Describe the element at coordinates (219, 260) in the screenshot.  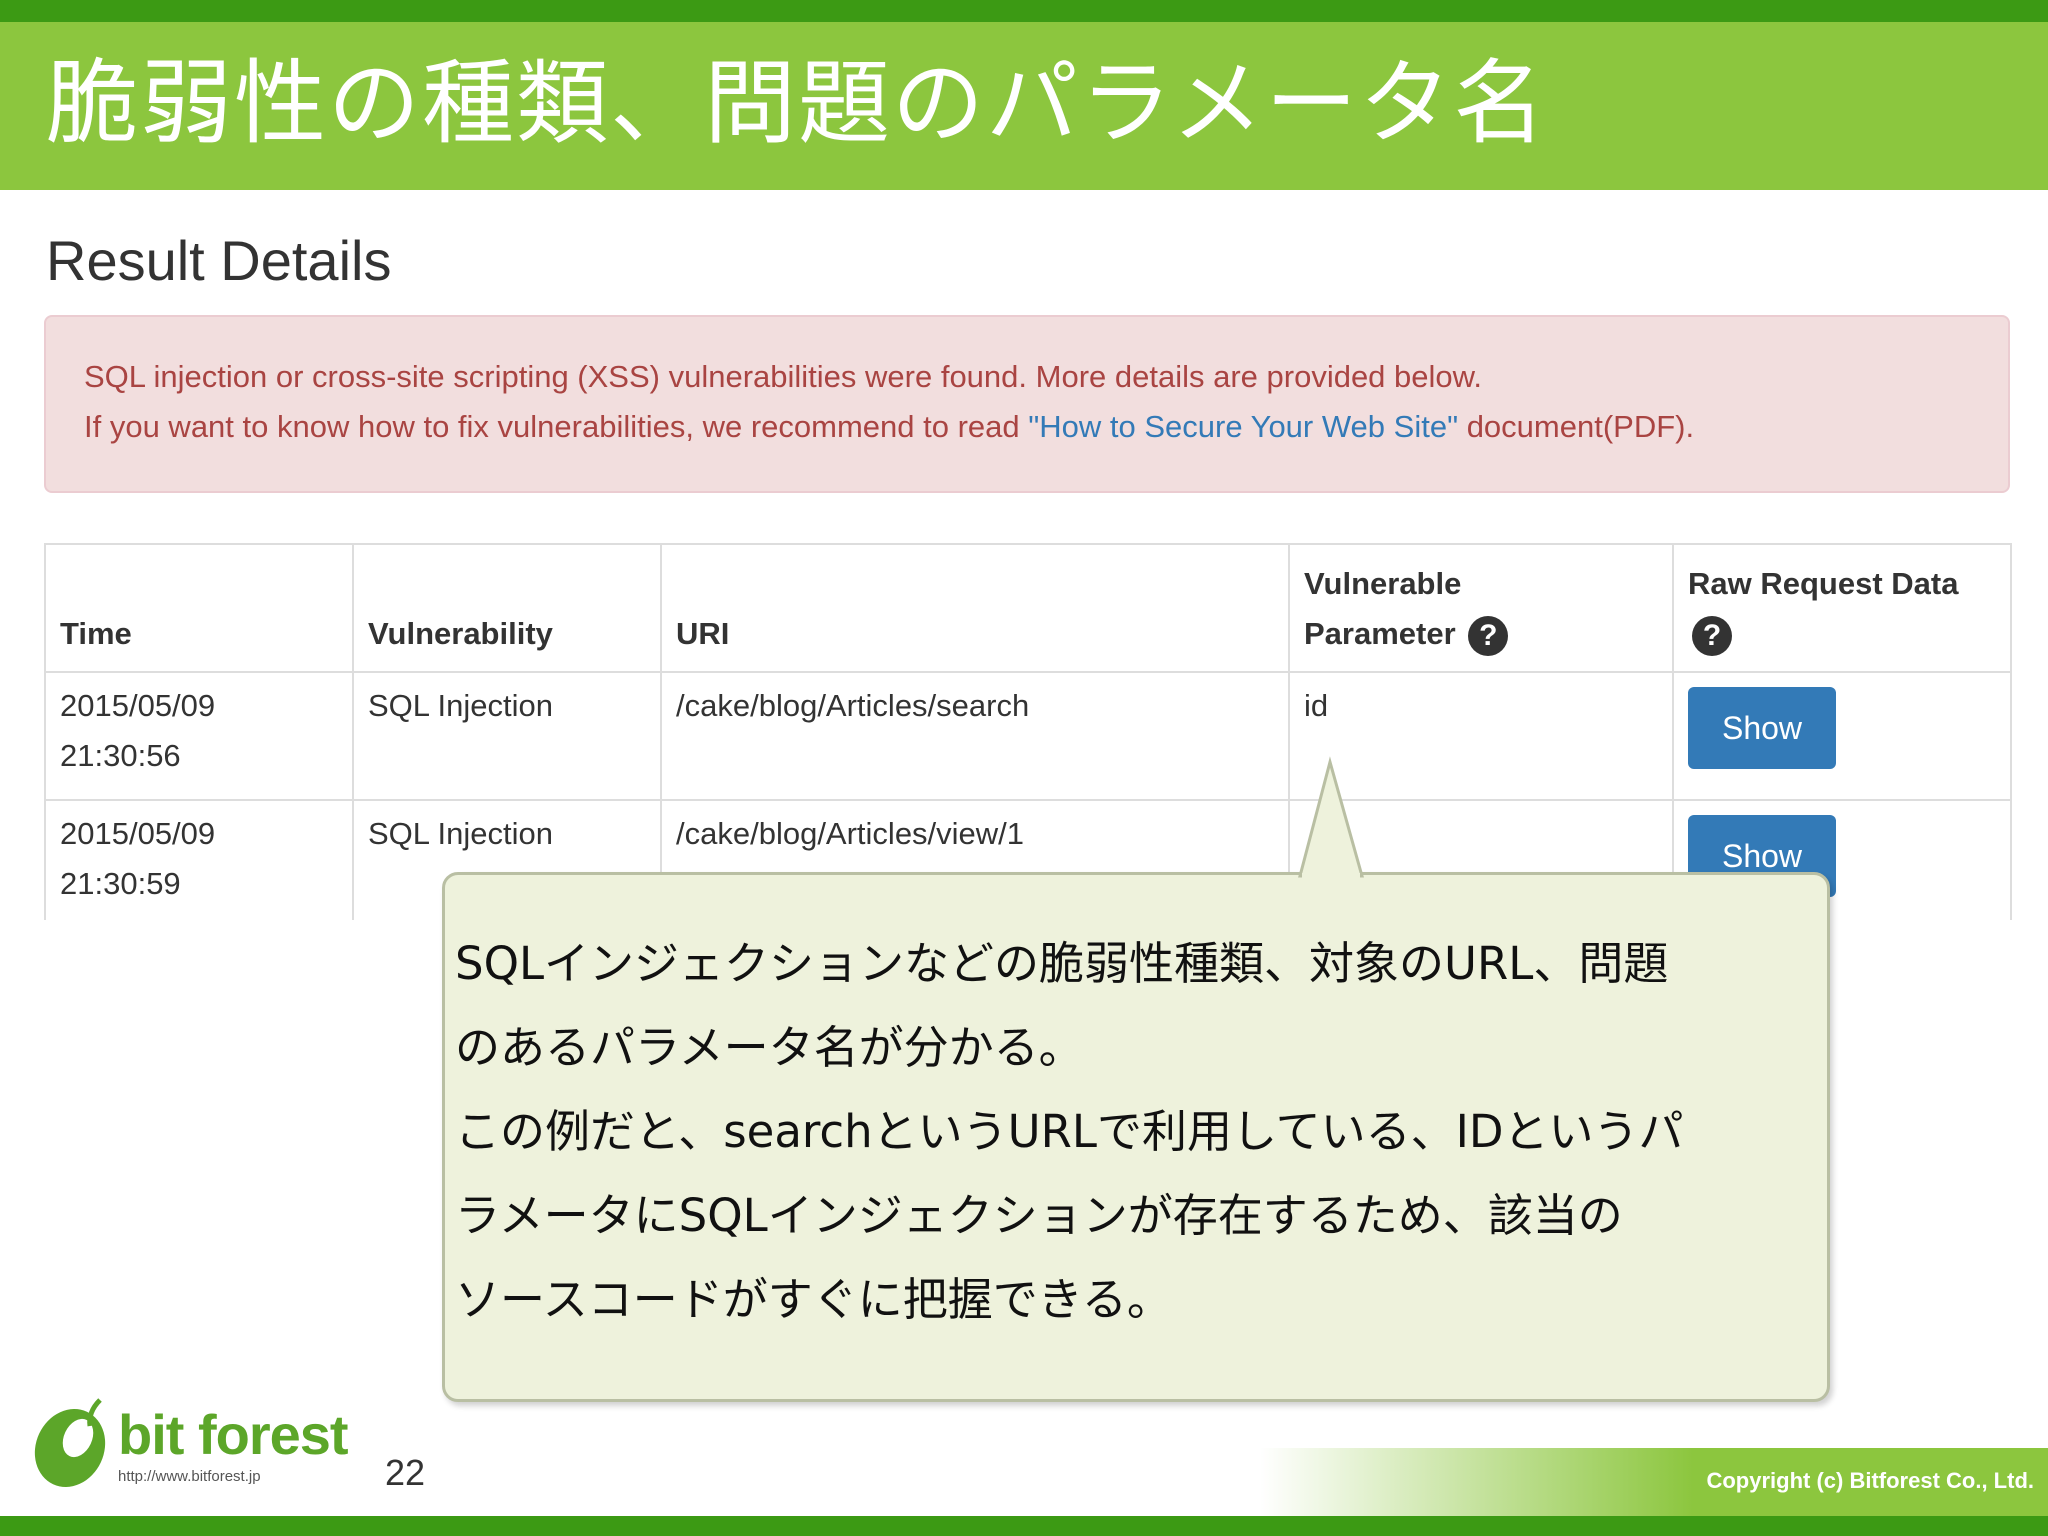
I see `result-heading: Result Details` at that location.